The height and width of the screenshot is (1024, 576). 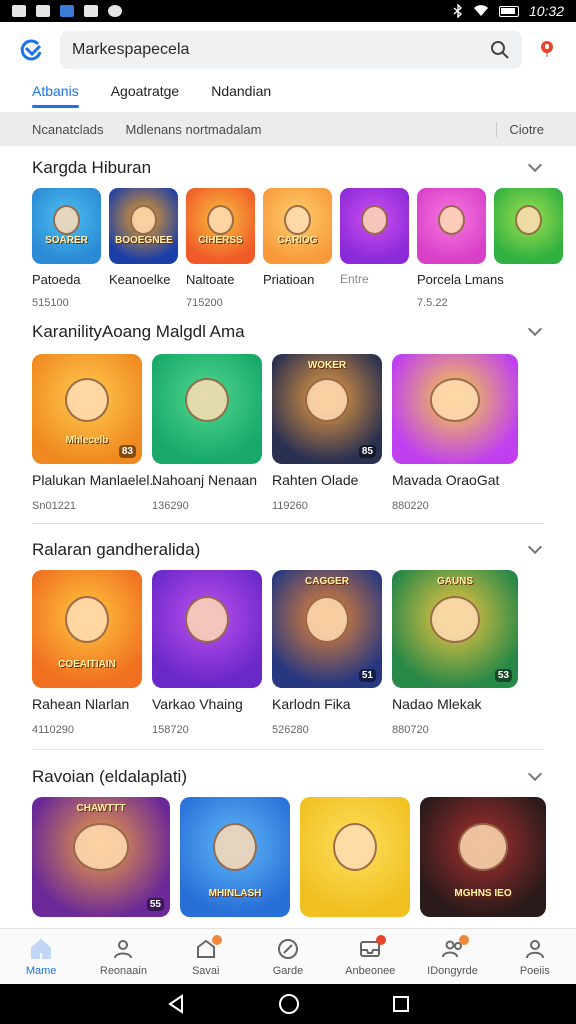 I want to click on app-thumbnail: SOARER, so click(x=66, y=226).